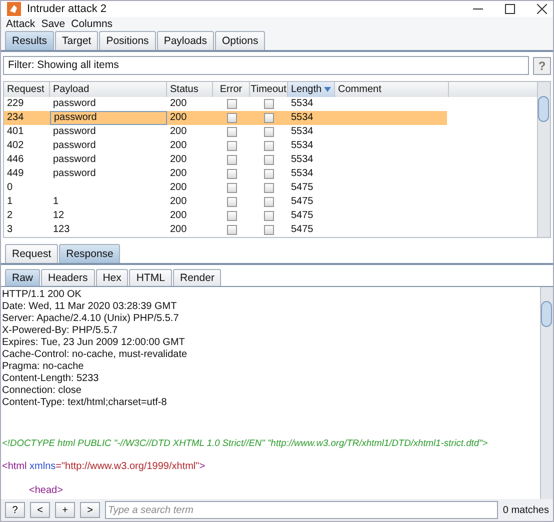  I want to click on search-nav-button: <, so click(40, 510).